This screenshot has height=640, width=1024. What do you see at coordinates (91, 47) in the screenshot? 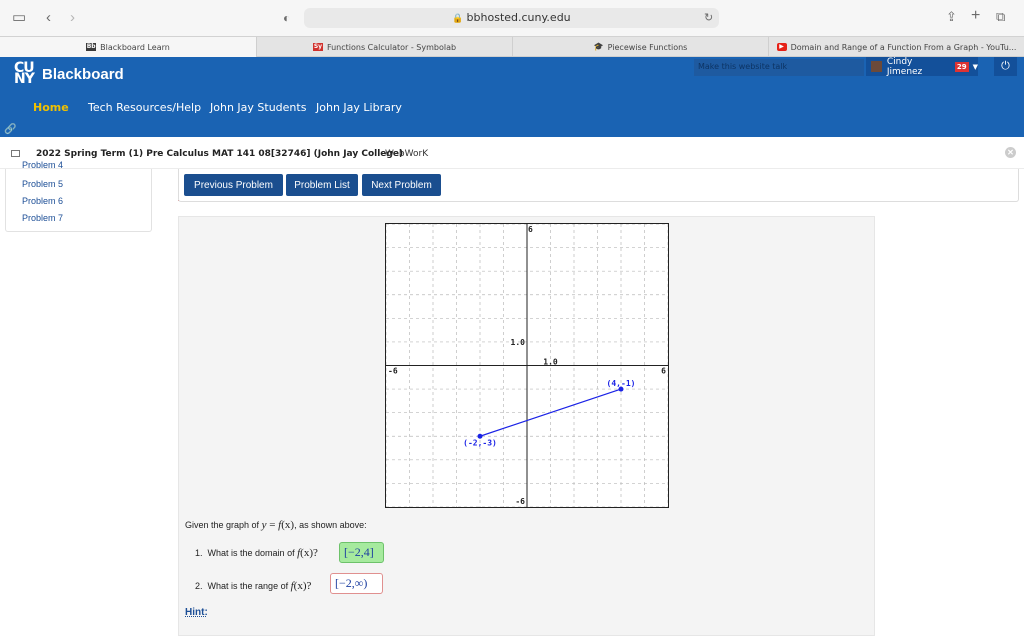
I see `blackboard-favicon-icon: Bb` at bounding box center [91, 47].